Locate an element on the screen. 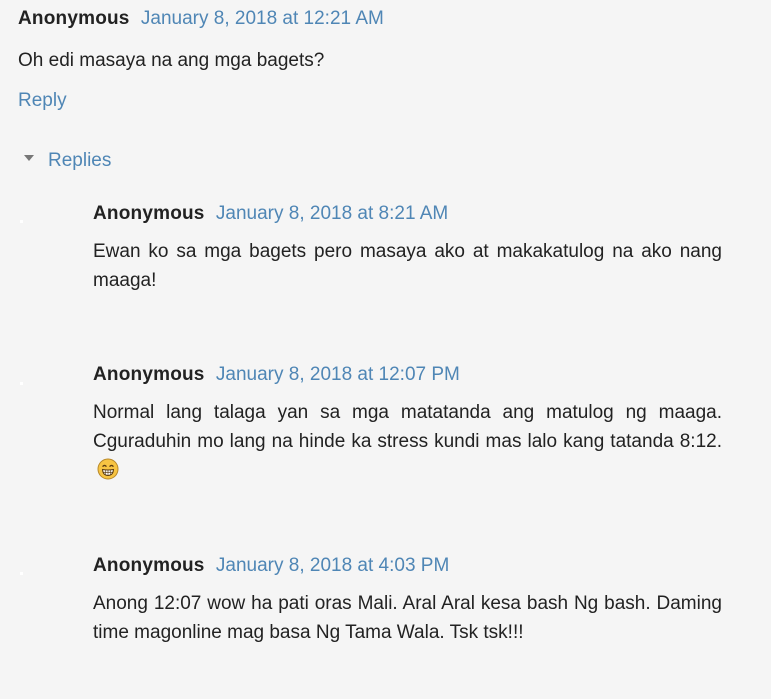 Image resolution: width=771 pixels, height=699 pixels. replies-toggle: Replies is located at coordinates (67, 161).